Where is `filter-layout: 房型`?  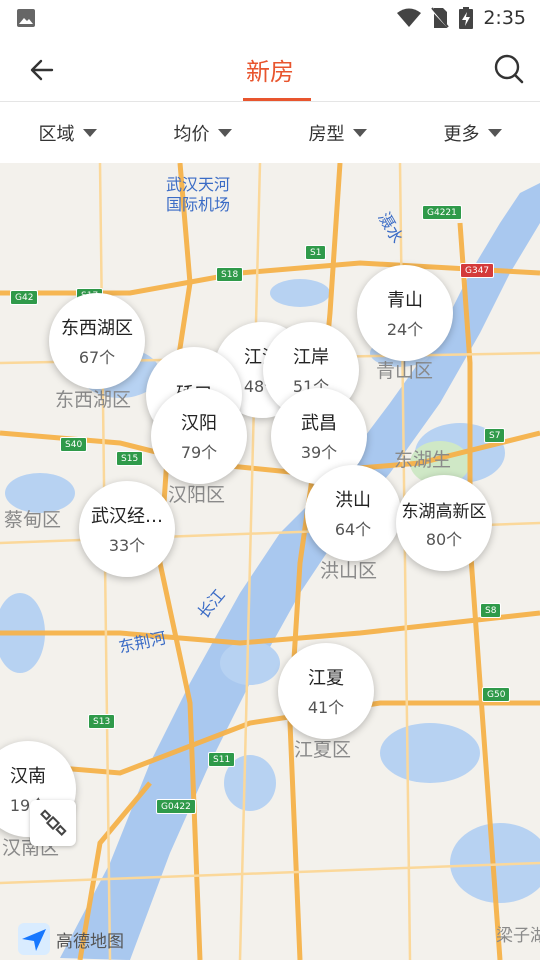 filter-layout: 房型 is located at coordinates (337, 133).